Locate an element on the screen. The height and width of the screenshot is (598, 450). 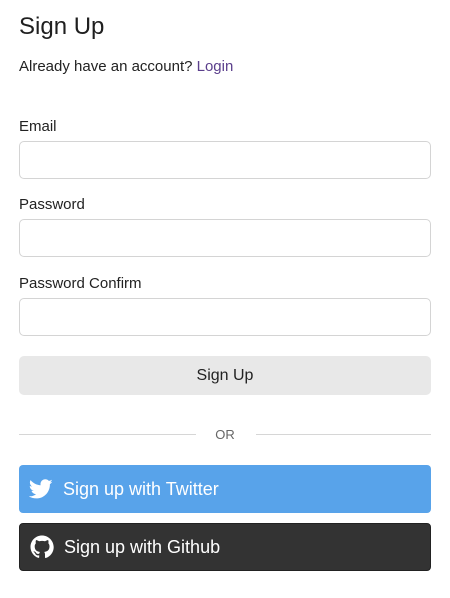
password-field is located at coordinates (225, 238).